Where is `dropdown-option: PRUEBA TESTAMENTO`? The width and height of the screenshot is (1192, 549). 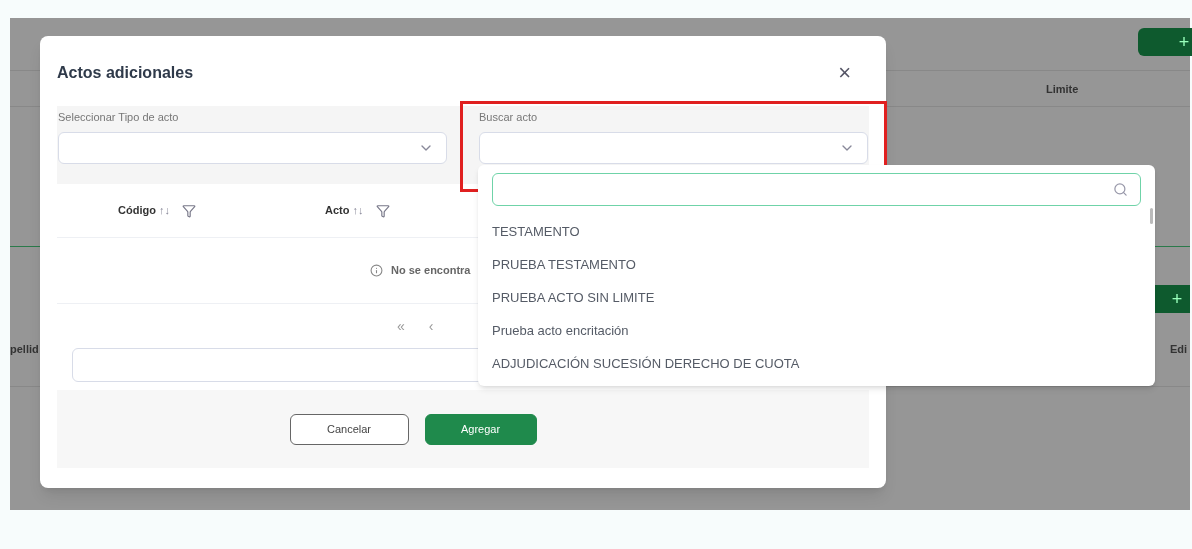
dropdown-option: PRUEBA TESTAMENTO is located at coordinates (564, 264).